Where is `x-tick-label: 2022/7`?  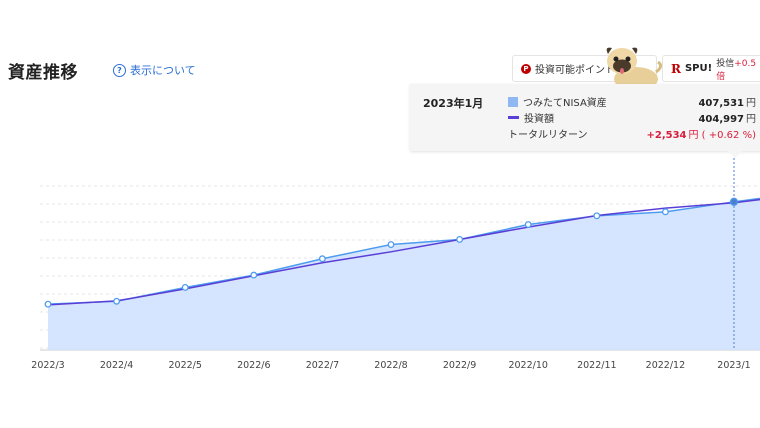 x-tick-label: 2022/7 is located at coordinates (322, 365).